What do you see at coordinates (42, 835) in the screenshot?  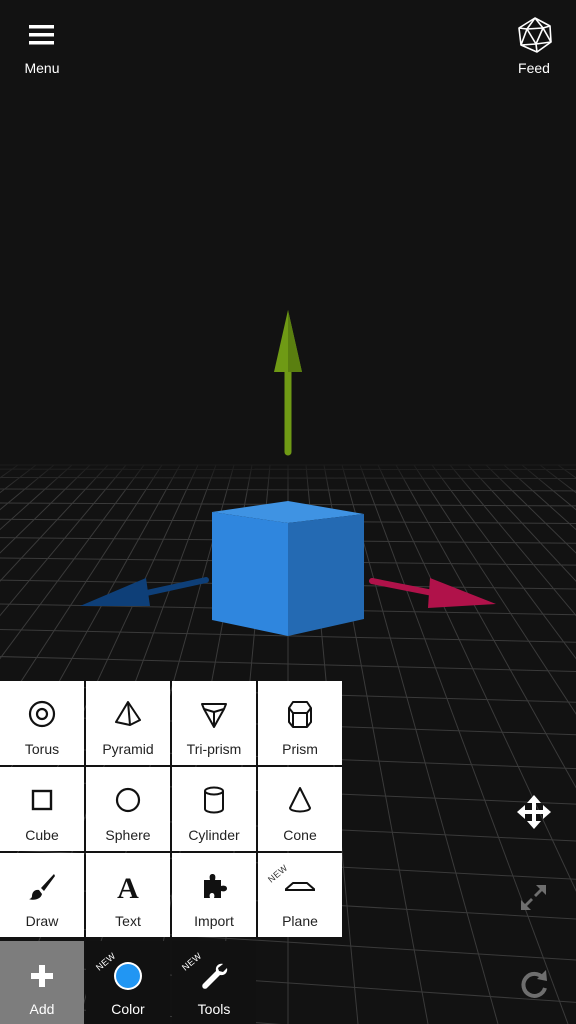 I see `cube-label: Cube` at bounding box center [42, 835].